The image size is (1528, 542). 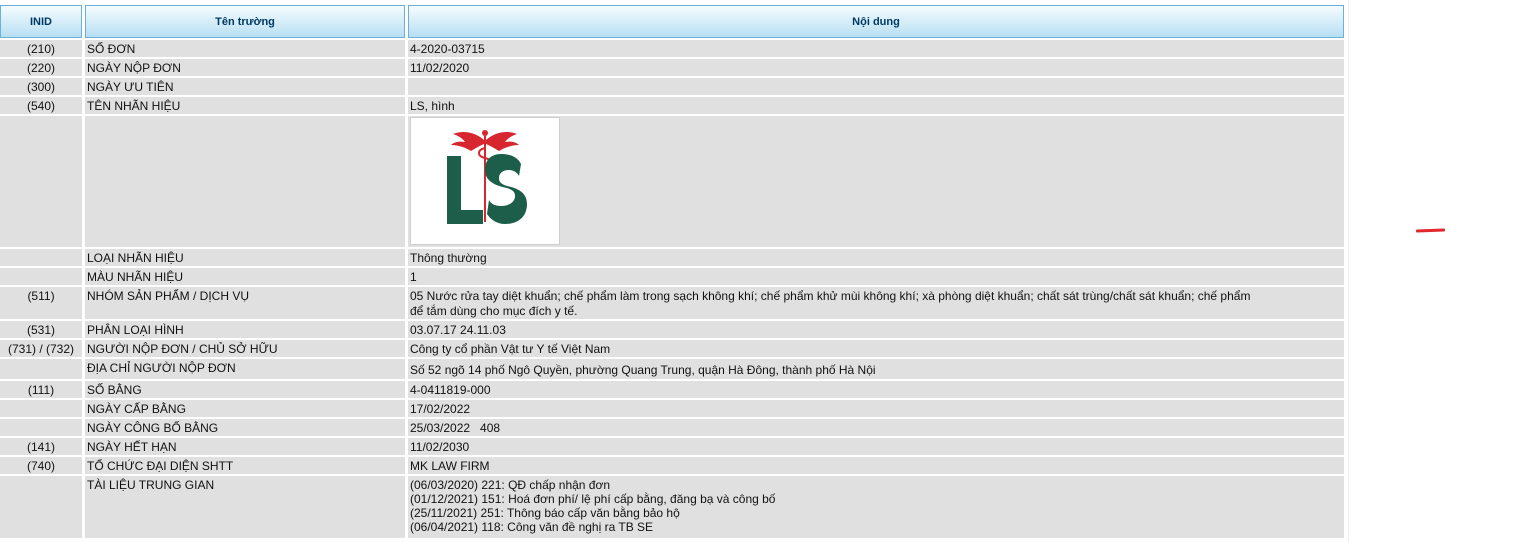 What do you see at coordinates (41, 348) in the screenshot?
I see `inid-code: (731) / (732)` at bounding box center [41, 348].